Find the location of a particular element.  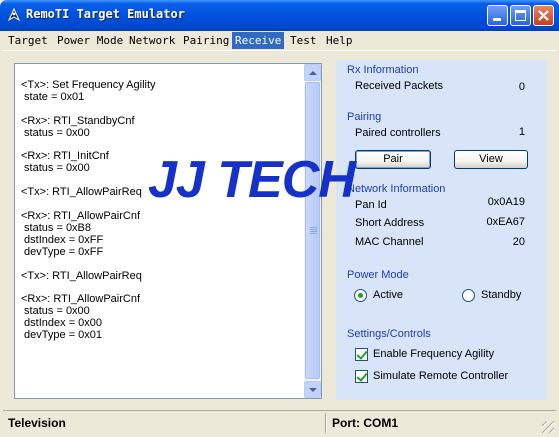

scroll-down-icon is located at coordinates (313, 390).